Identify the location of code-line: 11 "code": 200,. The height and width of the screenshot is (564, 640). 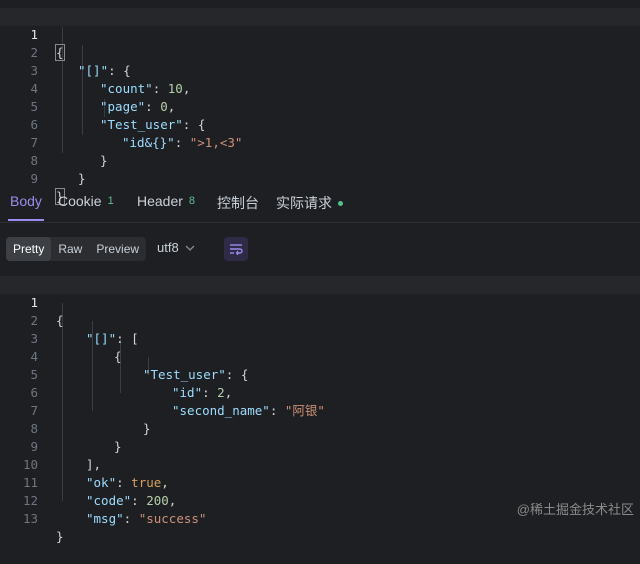
(320, 482).